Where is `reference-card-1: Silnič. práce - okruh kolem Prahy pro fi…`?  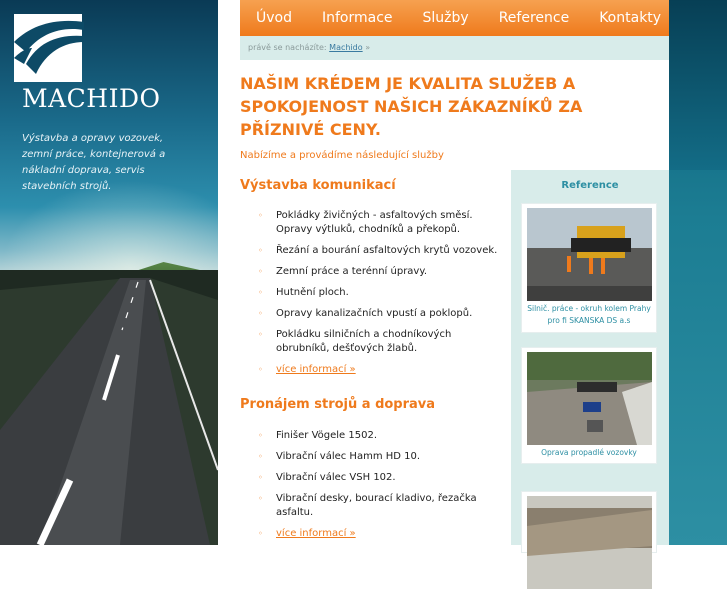
reference-card-1: Silnič. práce - okruh kolem Prahy pro fi… is located at coordinates (589, 268).